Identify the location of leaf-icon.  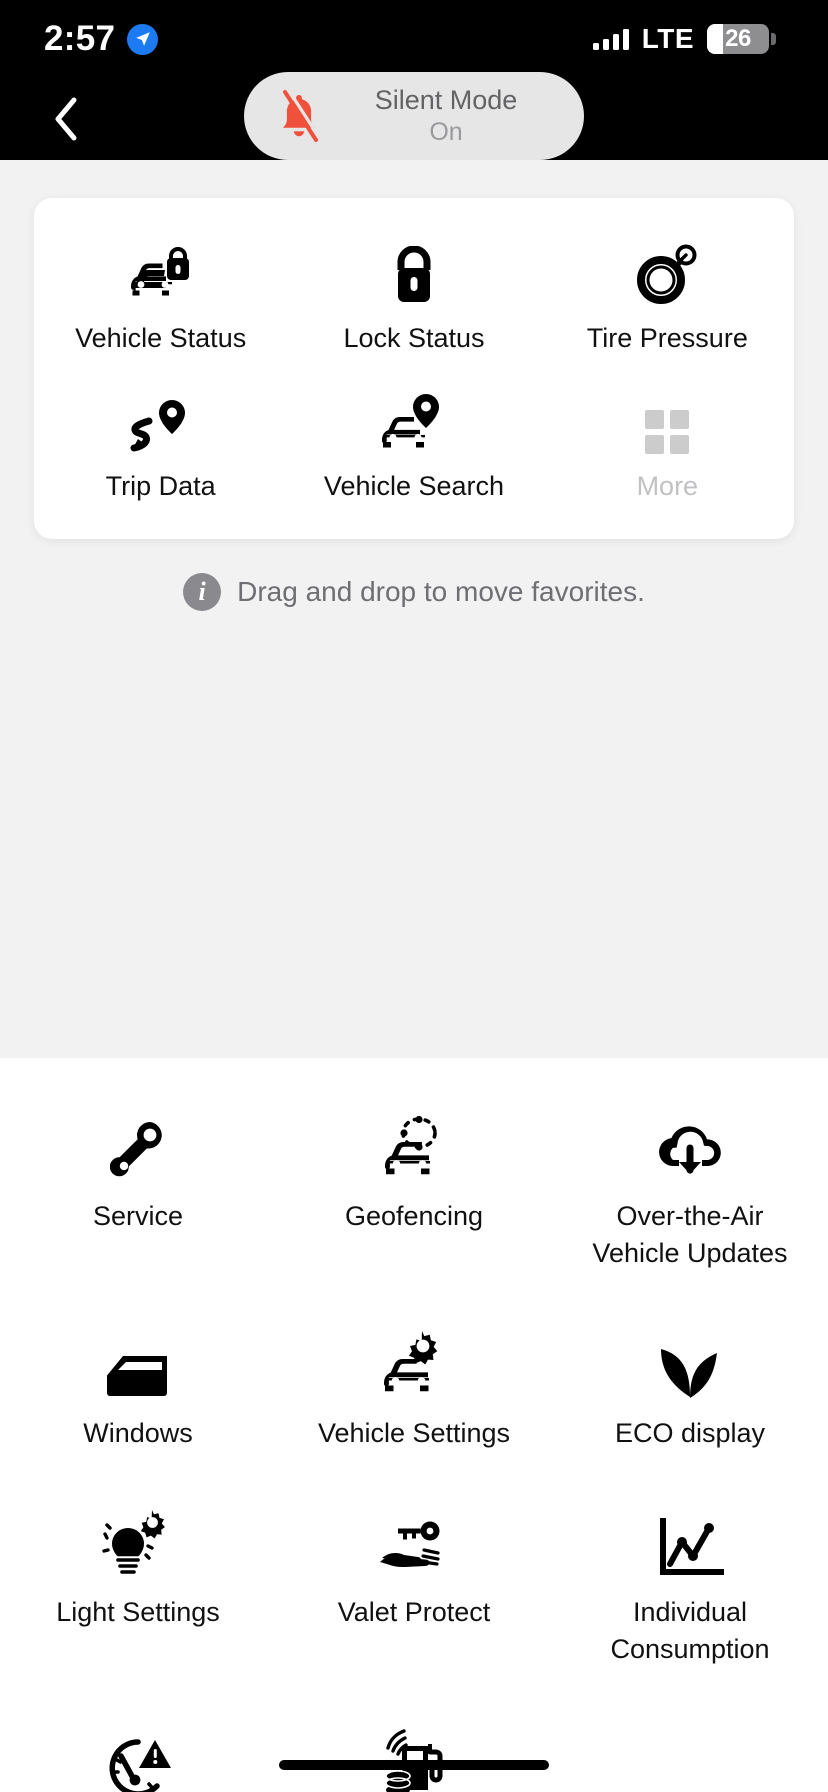
(690, 1361).